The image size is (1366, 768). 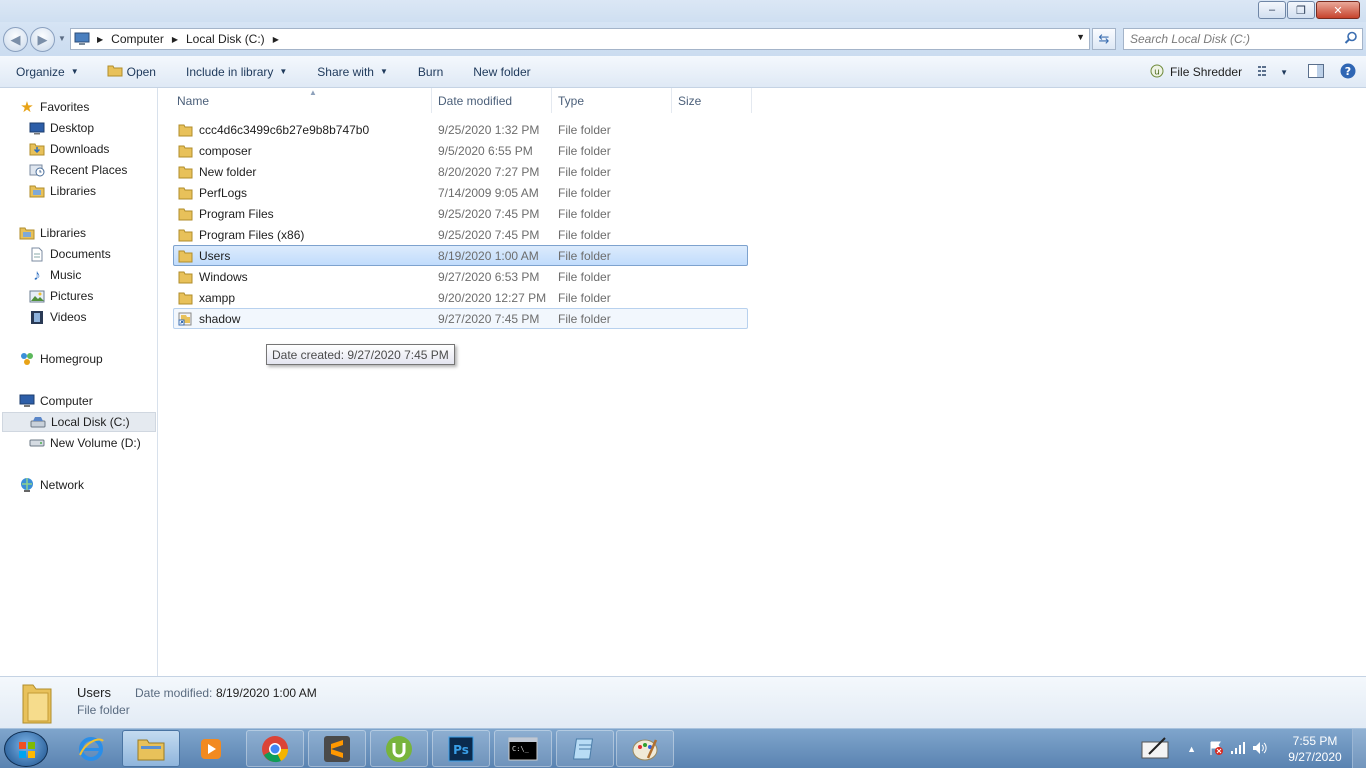 I want to click on downloads-folder-icon, so click(x=37, y=149).